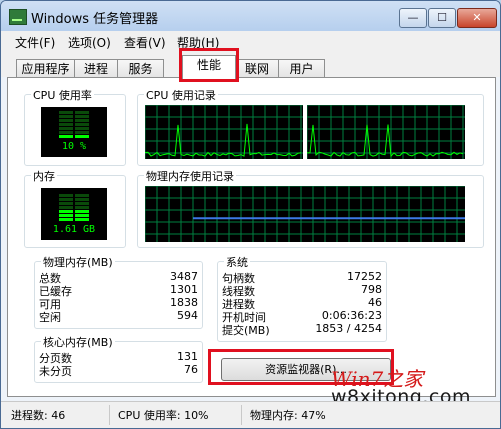  What do you see at coordinates (184, 289) in the screenshot?
I see `physical-memory-cached-value: 1301` at bounding box center [184, 289].